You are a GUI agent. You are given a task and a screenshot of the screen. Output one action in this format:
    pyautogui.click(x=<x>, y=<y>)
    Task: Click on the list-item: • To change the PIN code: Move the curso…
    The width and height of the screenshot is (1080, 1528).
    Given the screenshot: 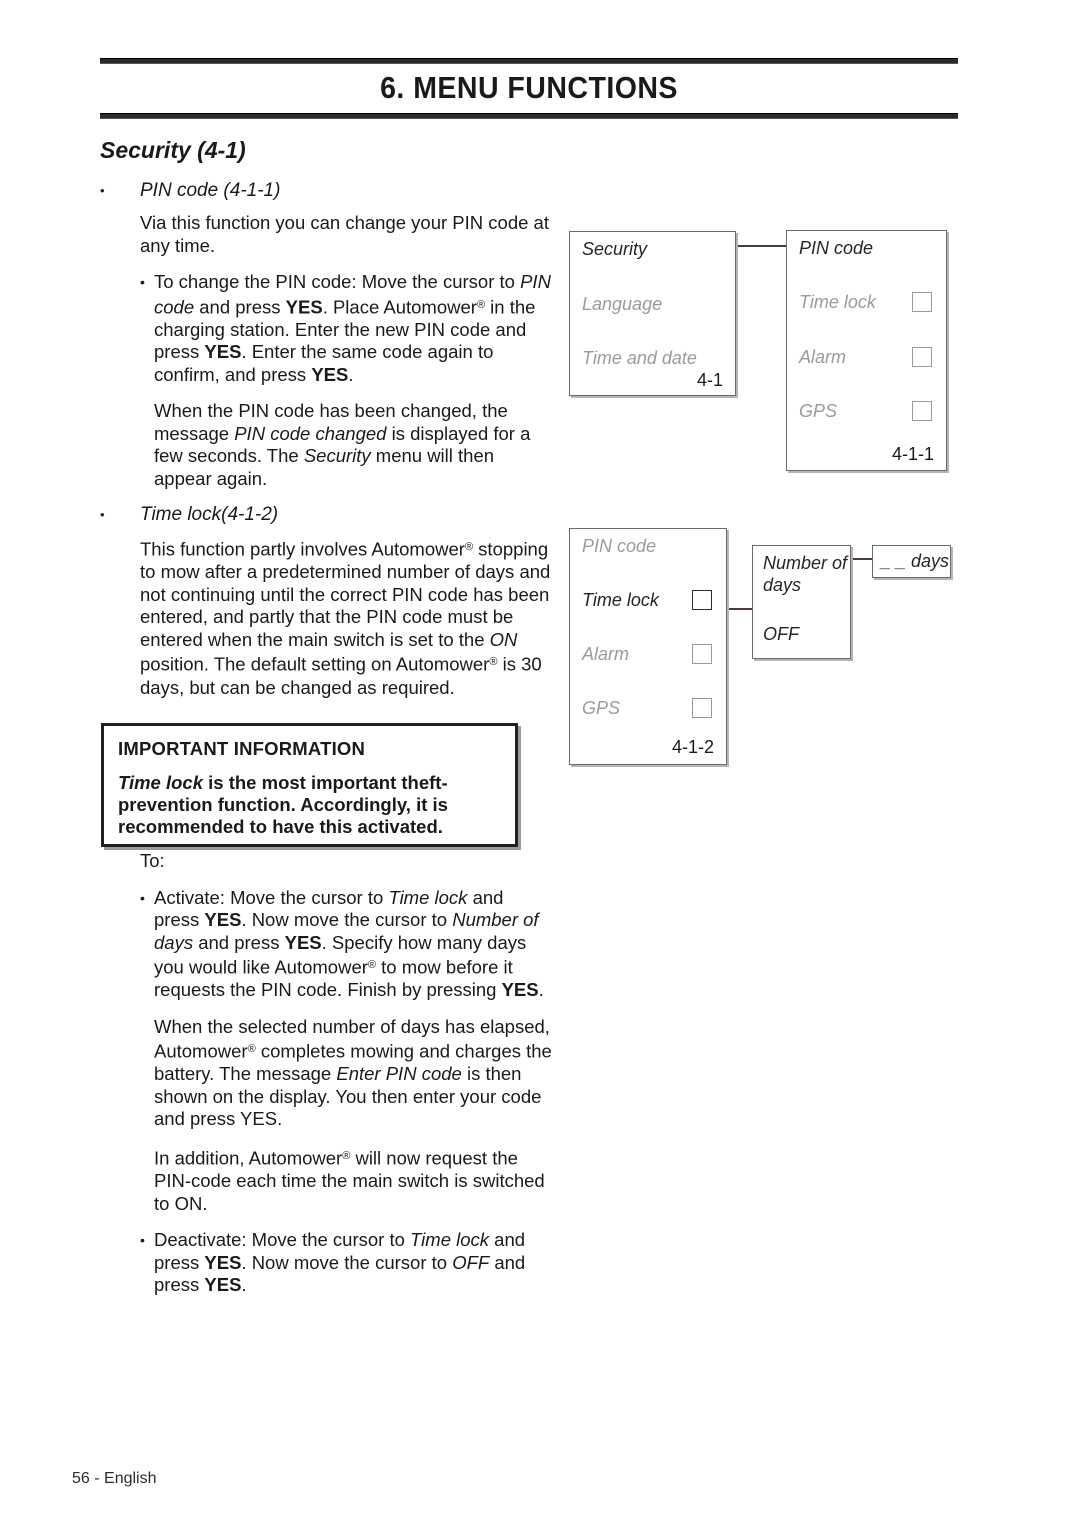 What is the action you would take?
    pyautogui.click(x=346, y=328)
    